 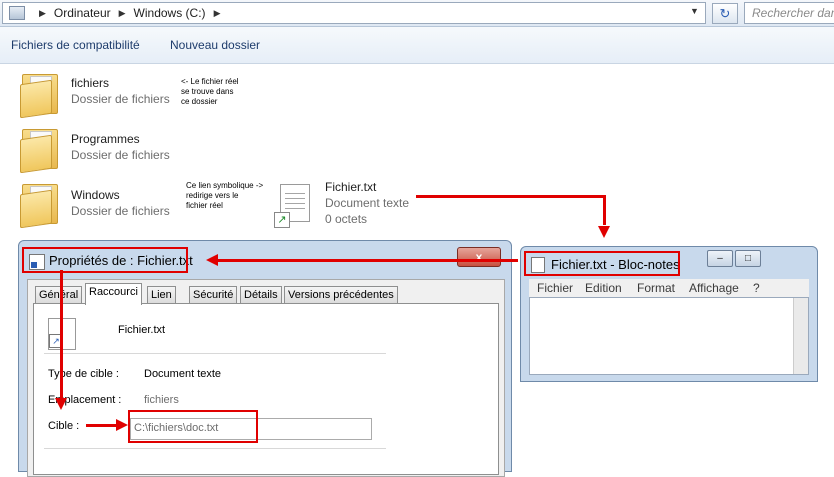 I want to click on item-name: Programmes, so click(x=105, y=139).